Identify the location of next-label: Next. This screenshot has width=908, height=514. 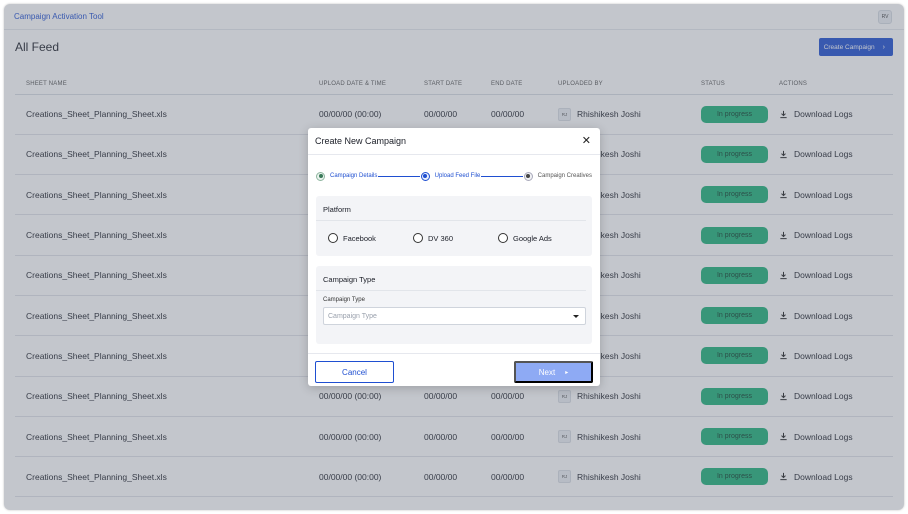
(547, 372).